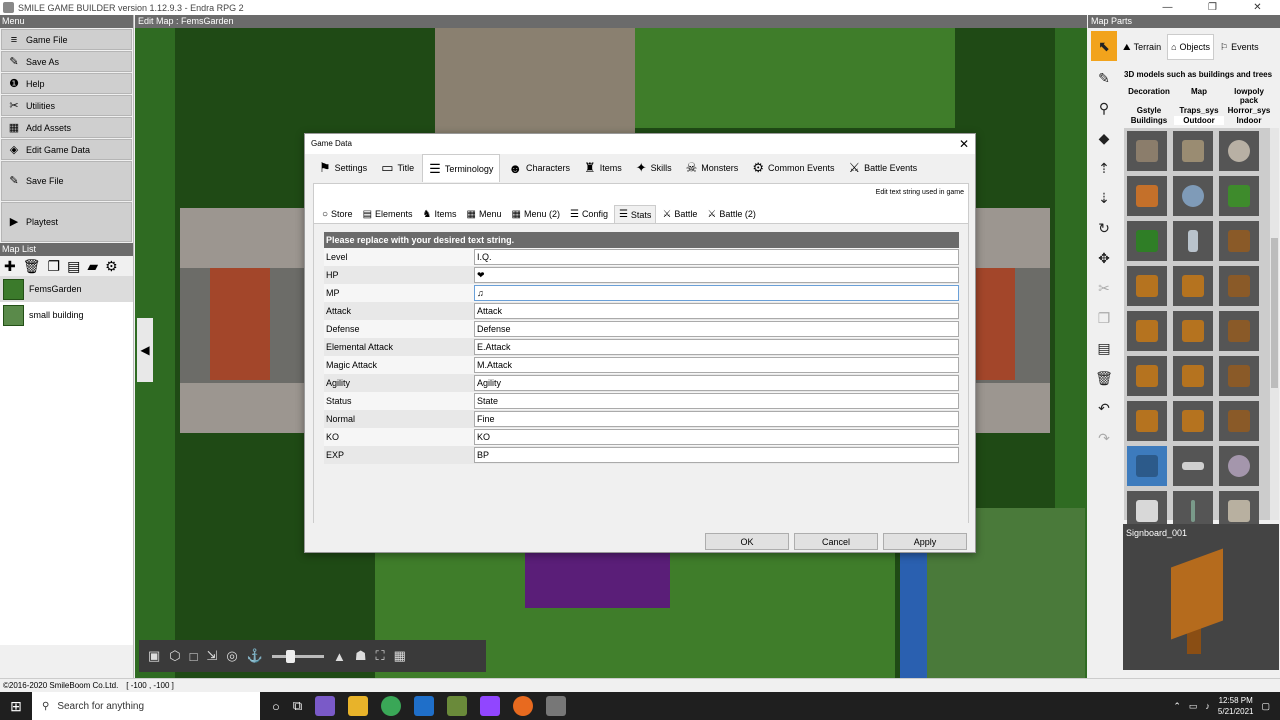 This screenshot has height=720, width=1280. What do you see at coordinates (1104, 318) in the screenshot?
I see `copy-icon: ❐` at bounding box center [1104, 318].